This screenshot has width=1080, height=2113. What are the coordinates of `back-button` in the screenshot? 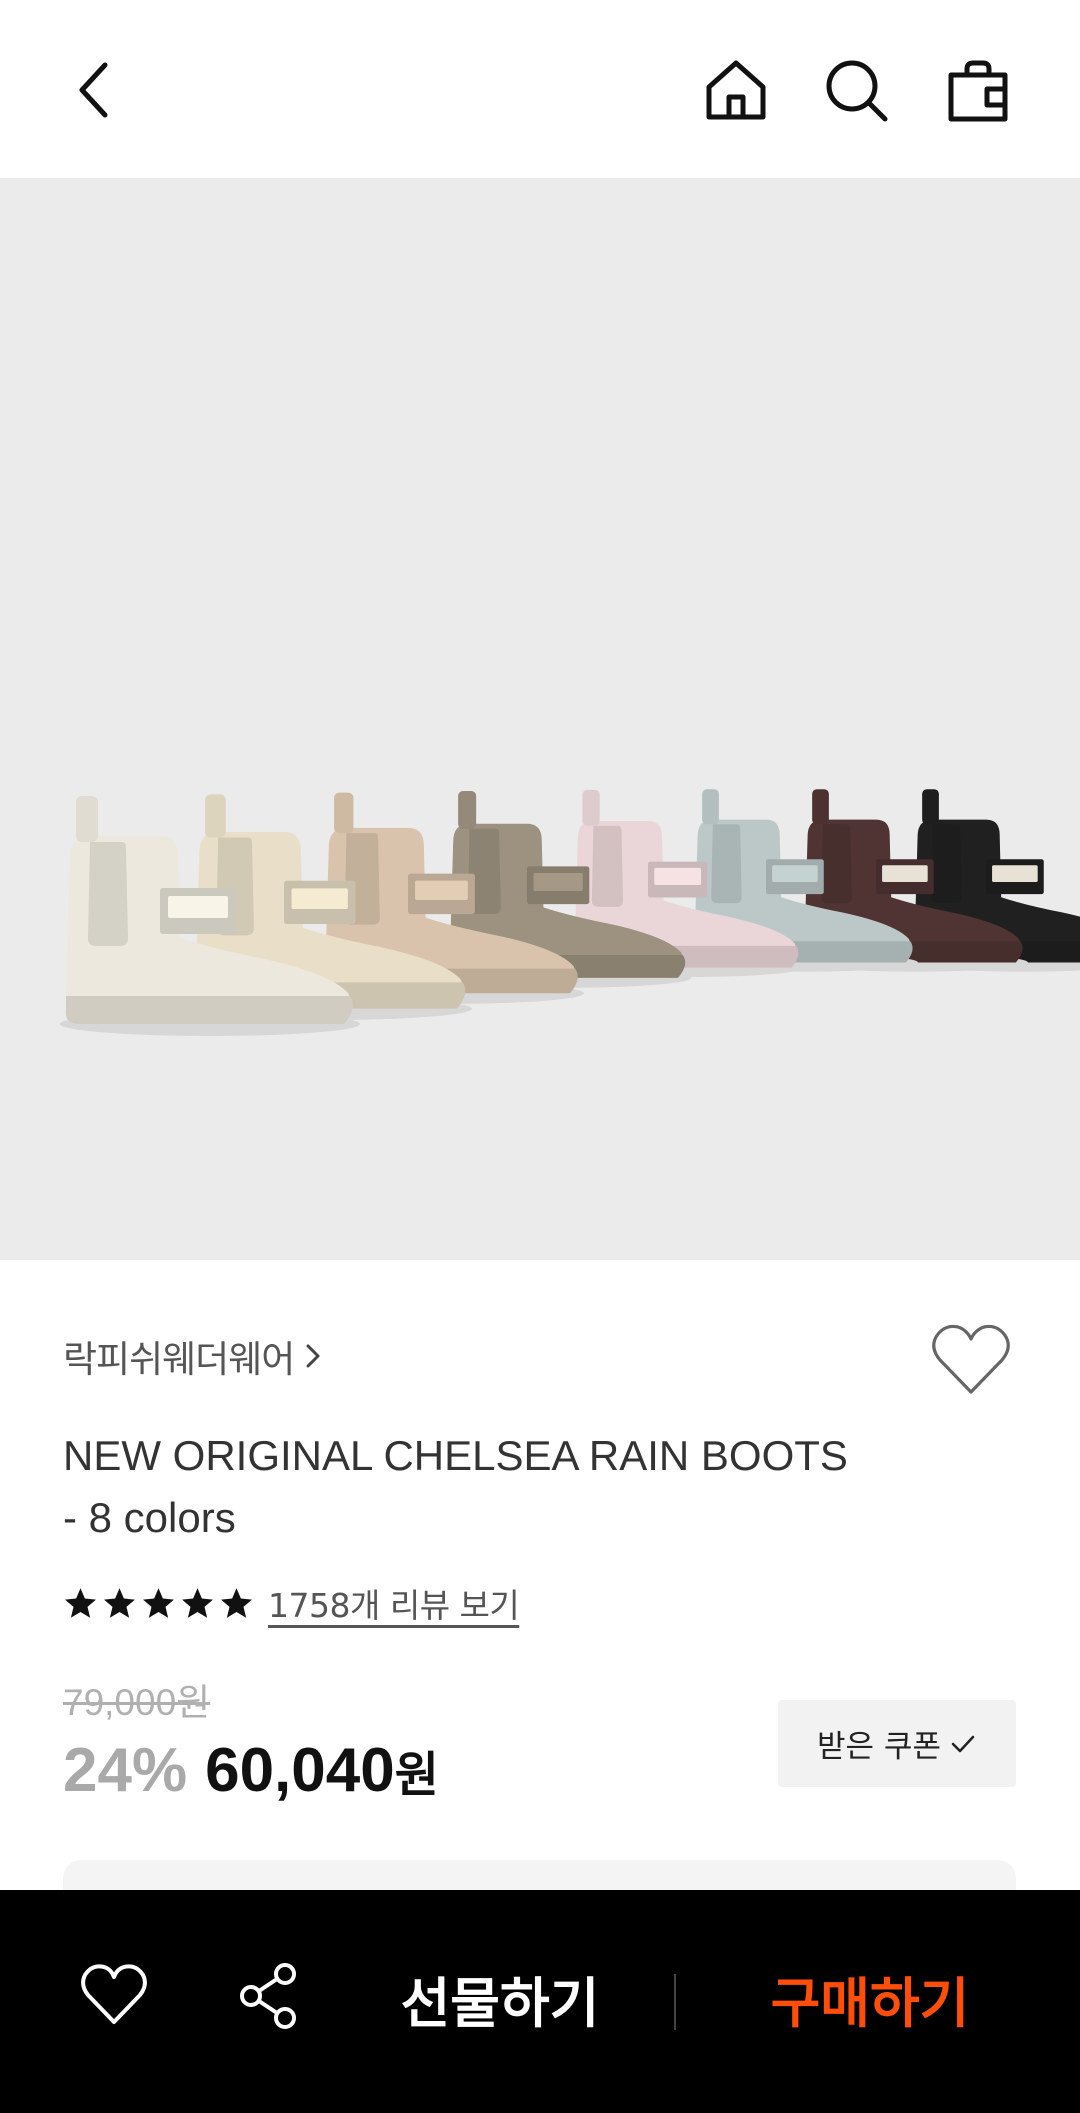 It's located at (97, 90).